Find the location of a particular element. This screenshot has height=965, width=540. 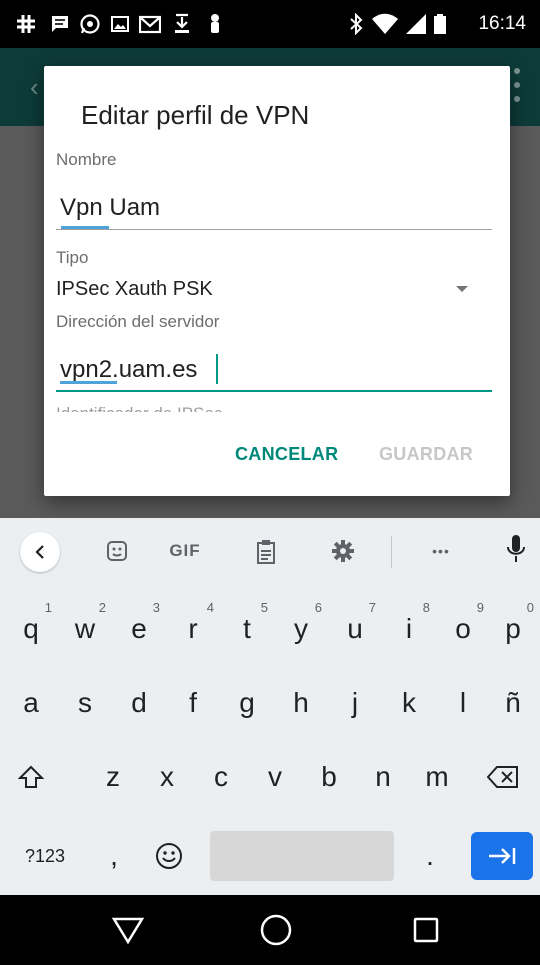

period-key: . is located at coordinates (430, 856).